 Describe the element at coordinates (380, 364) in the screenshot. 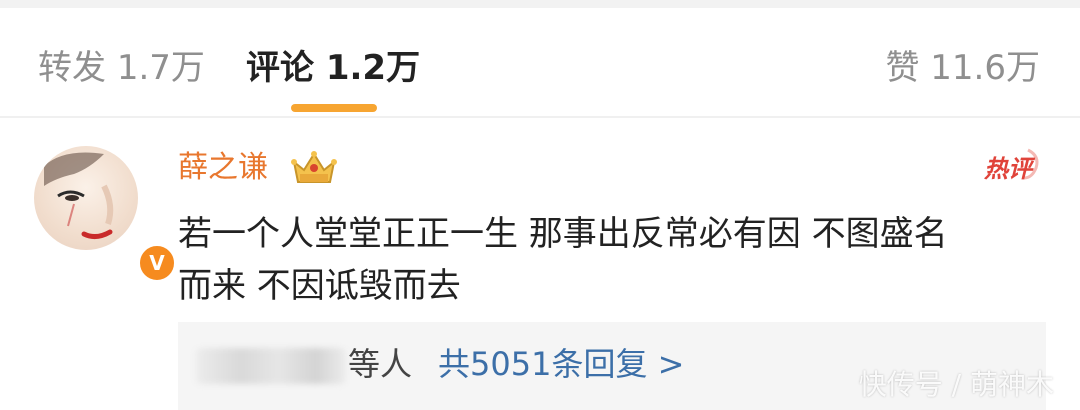

I see `reply-suffix: 等人` at that location.